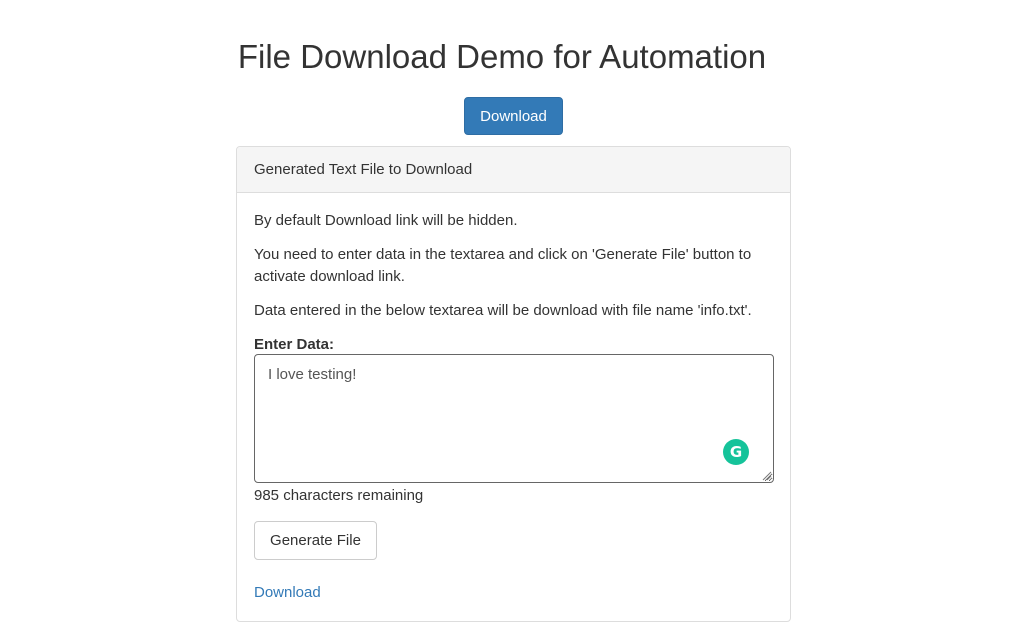 This screenshot has width=1024, height=631. Describe the element at coordinates (386, 220) in the screenshot. I see `hidden-link-note: By default Download link will be hidden.` at that location.